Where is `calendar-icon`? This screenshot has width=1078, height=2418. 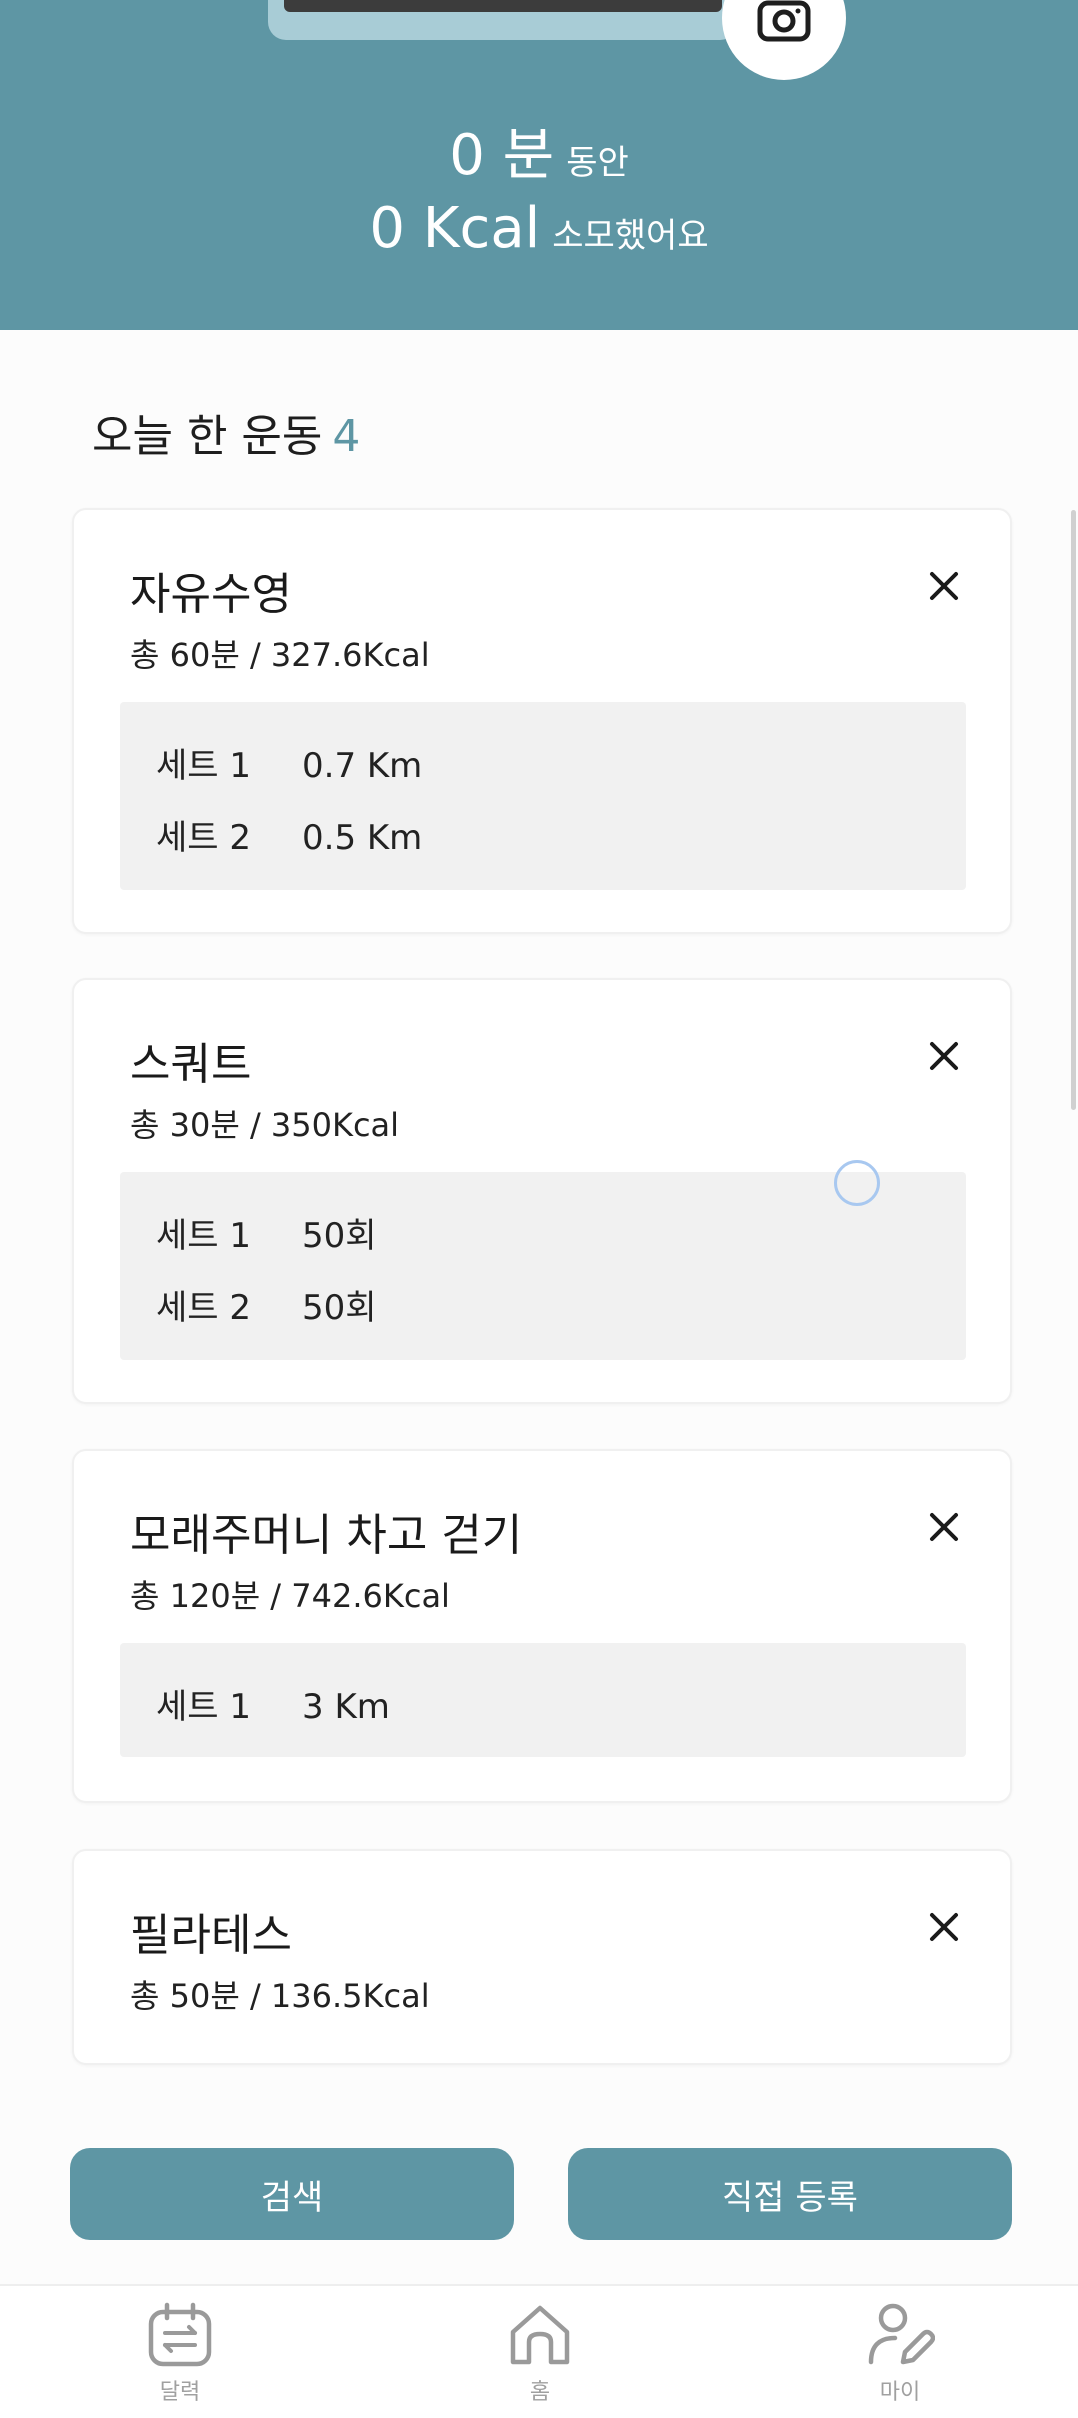 calendar-icon is located at coordinates (180, 2334).